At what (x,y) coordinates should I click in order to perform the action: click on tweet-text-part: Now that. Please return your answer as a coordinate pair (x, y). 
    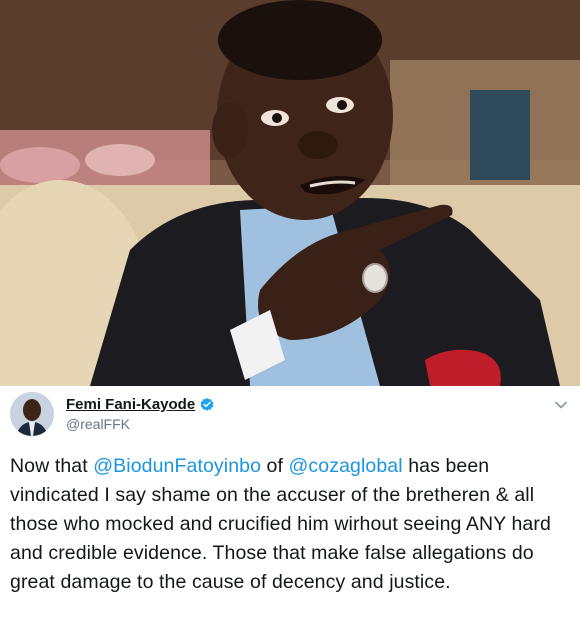
    Looking at the image, I should click on (52, 466).